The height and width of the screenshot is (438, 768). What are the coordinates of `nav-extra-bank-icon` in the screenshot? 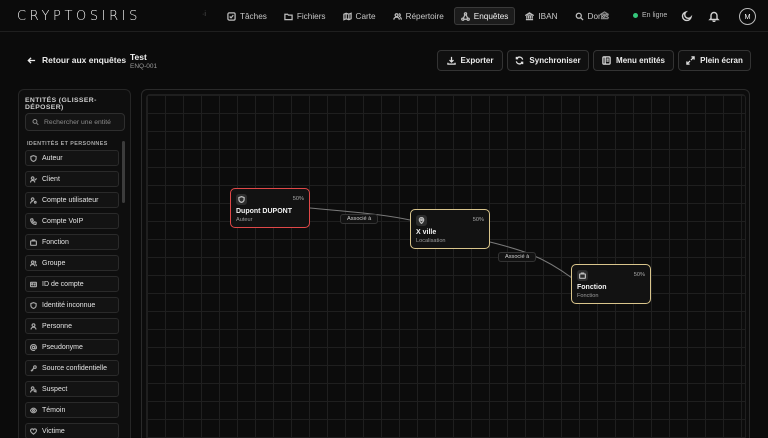 It's located at (604, 16).